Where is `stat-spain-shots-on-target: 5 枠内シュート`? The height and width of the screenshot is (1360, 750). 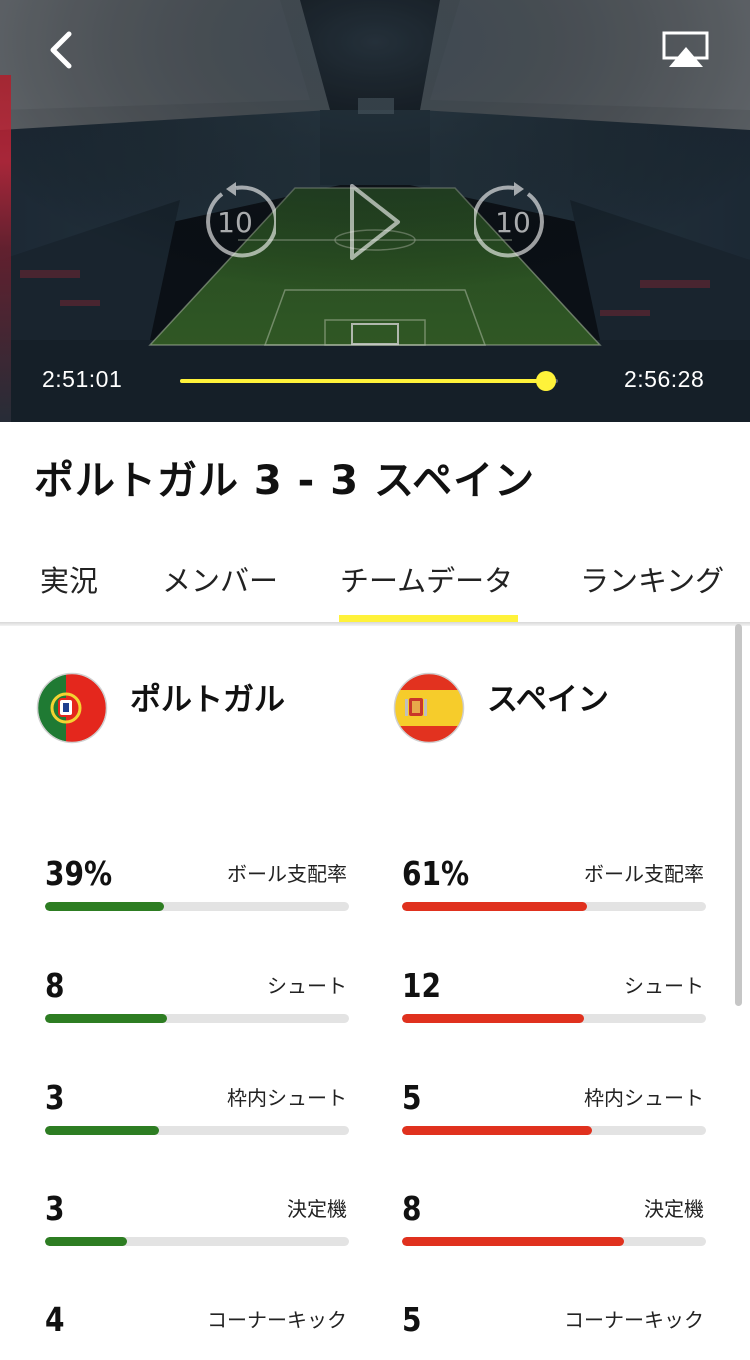
stat-spain-shots-on-target: 5 枠内シュート is located at coordinates (554, 1108).